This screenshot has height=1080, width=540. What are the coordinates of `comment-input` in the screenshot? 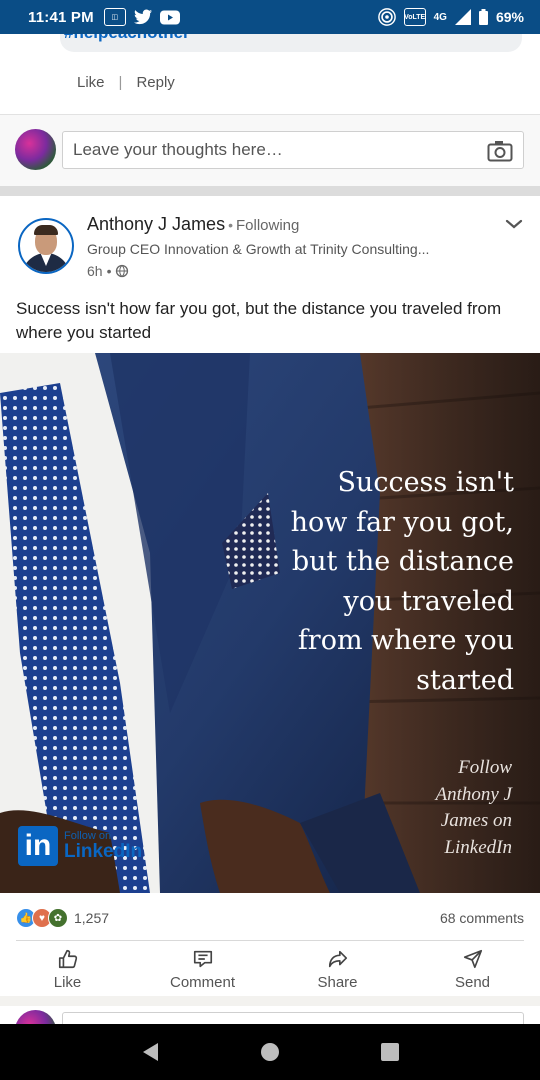 It's located at (293, 1018).